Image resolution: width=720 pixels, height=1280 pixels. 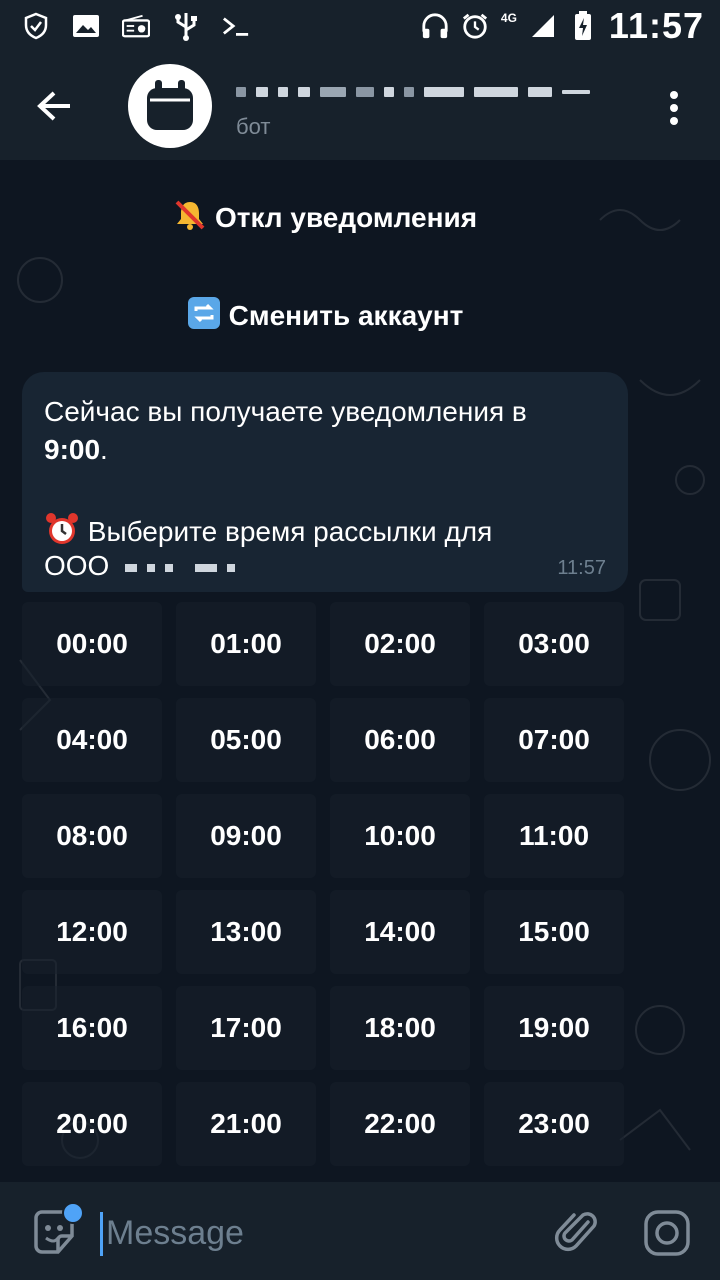 I want to click on message-line-4: ООО, so click(x=144, y=566).